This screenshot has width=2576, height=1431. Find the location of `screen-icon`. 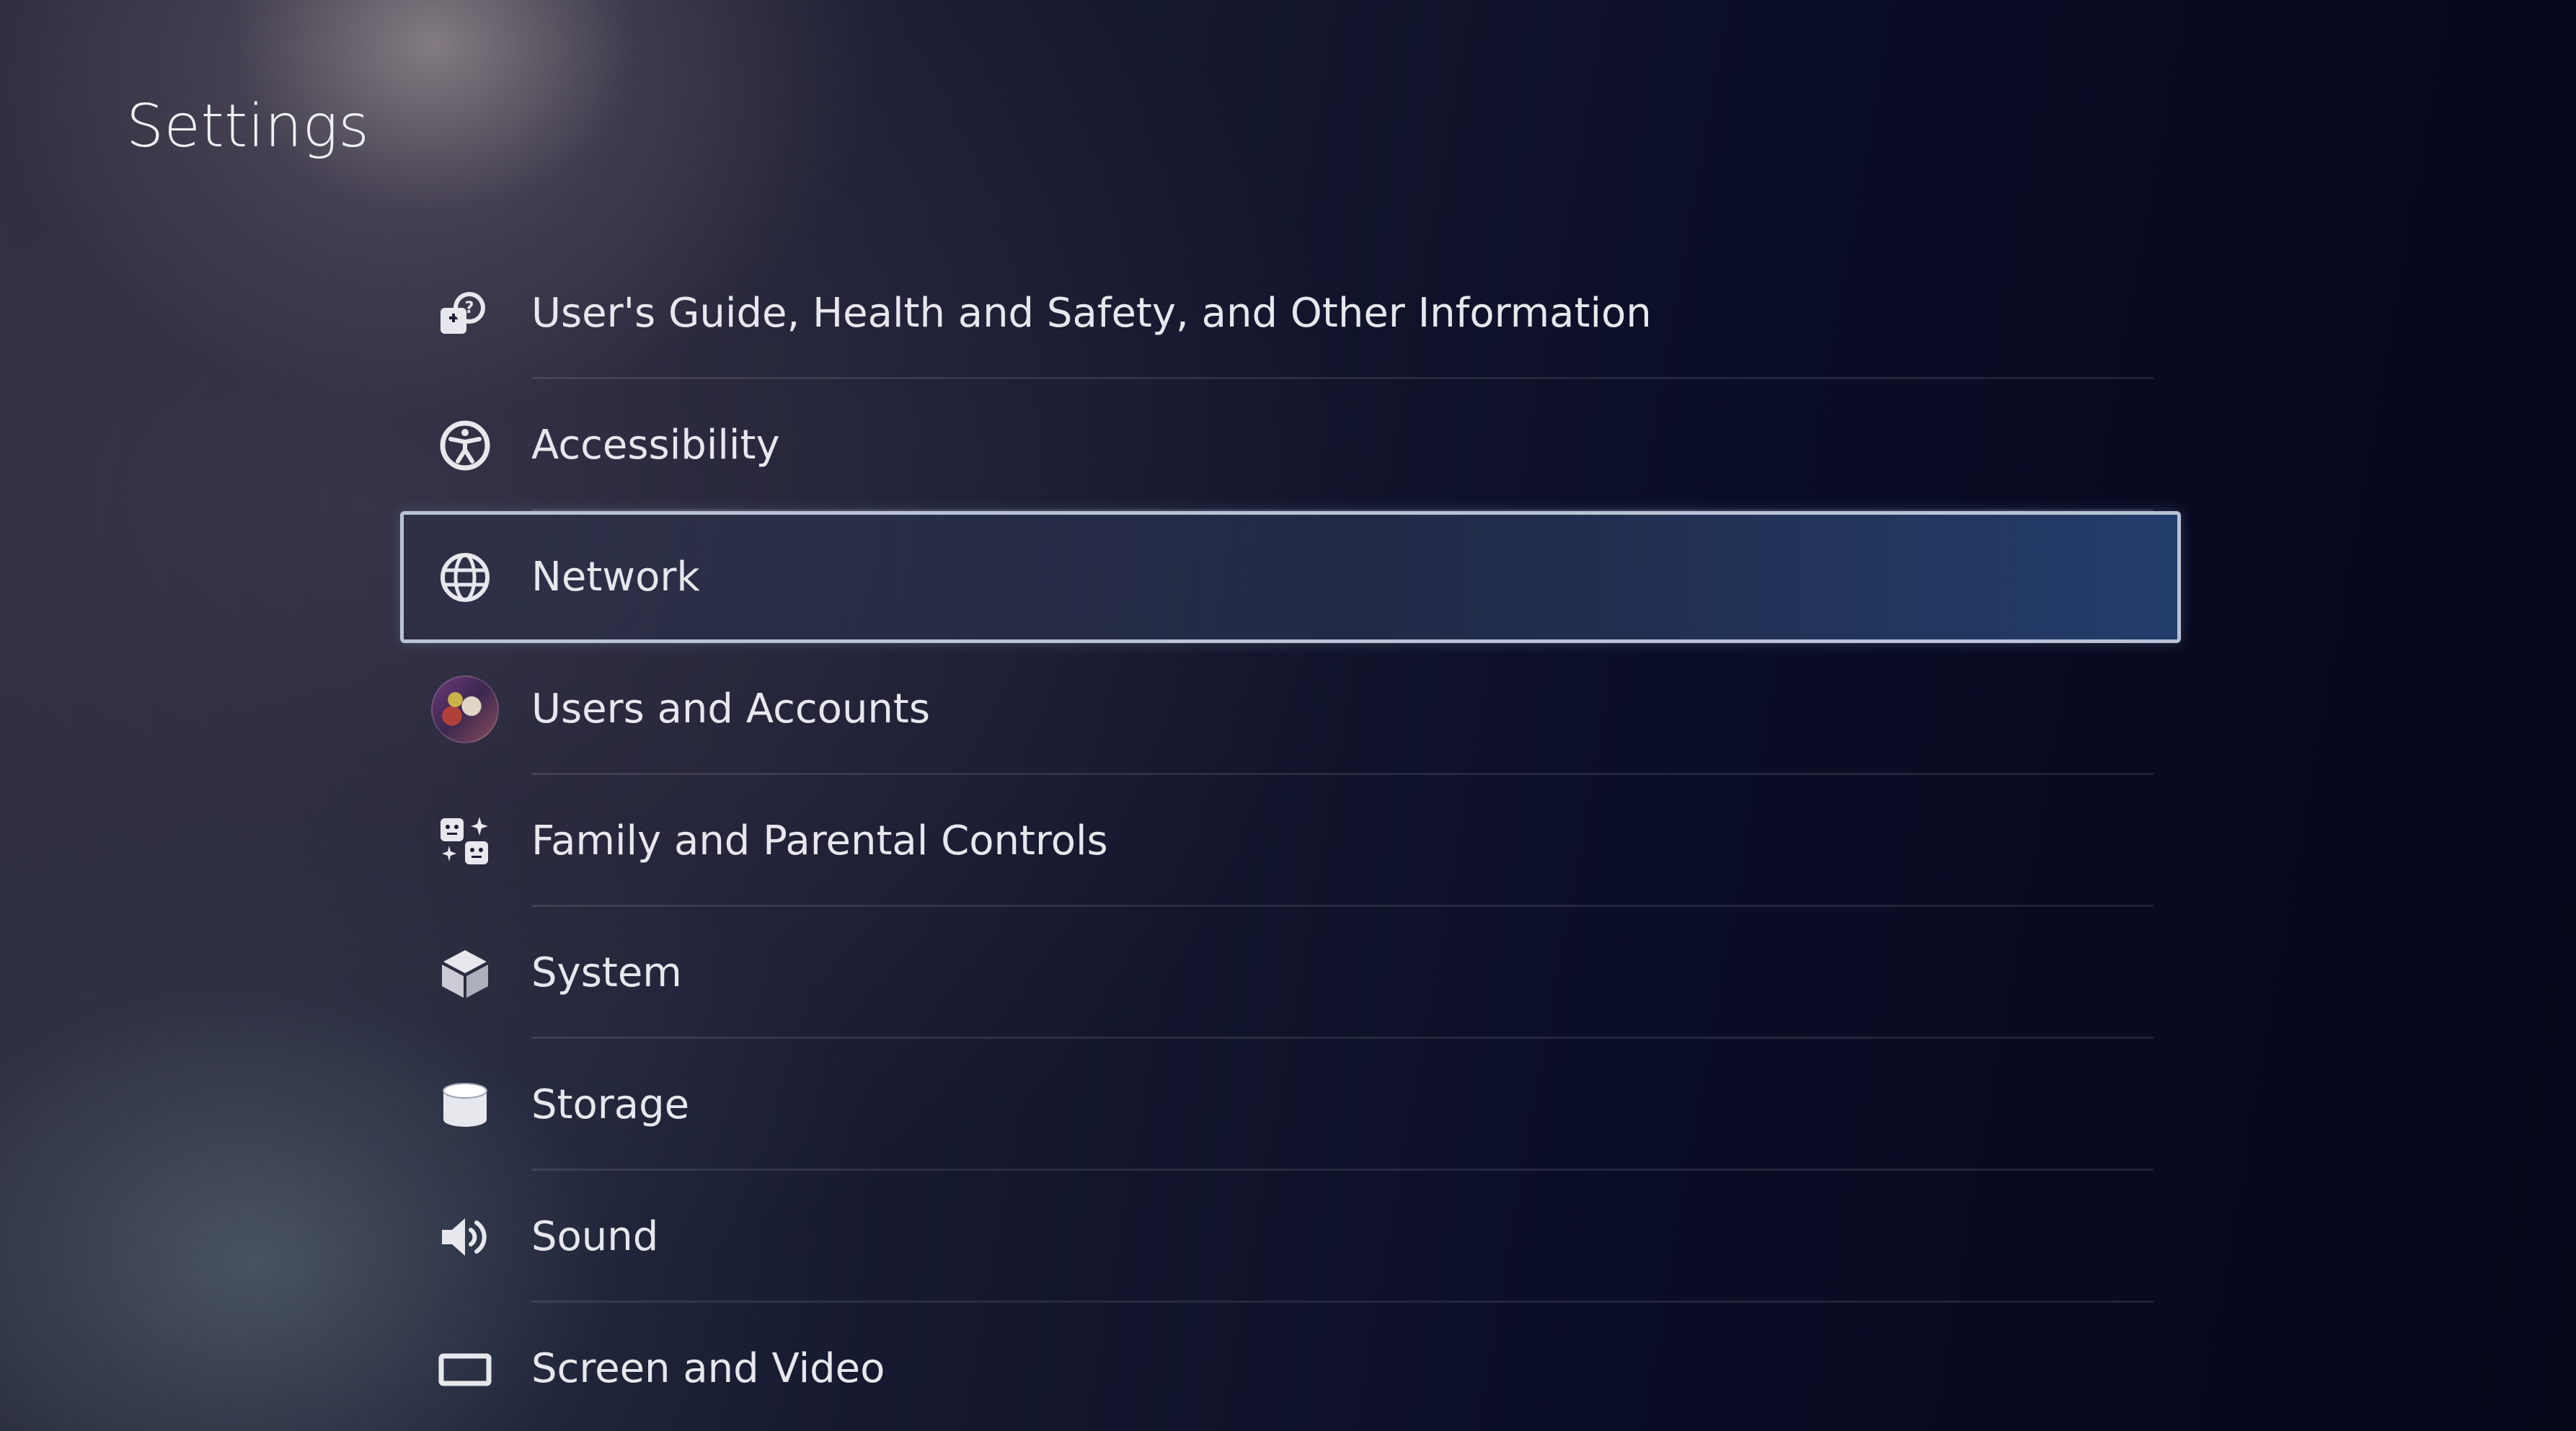

screen-icon is located at coordinates (465, 1369).